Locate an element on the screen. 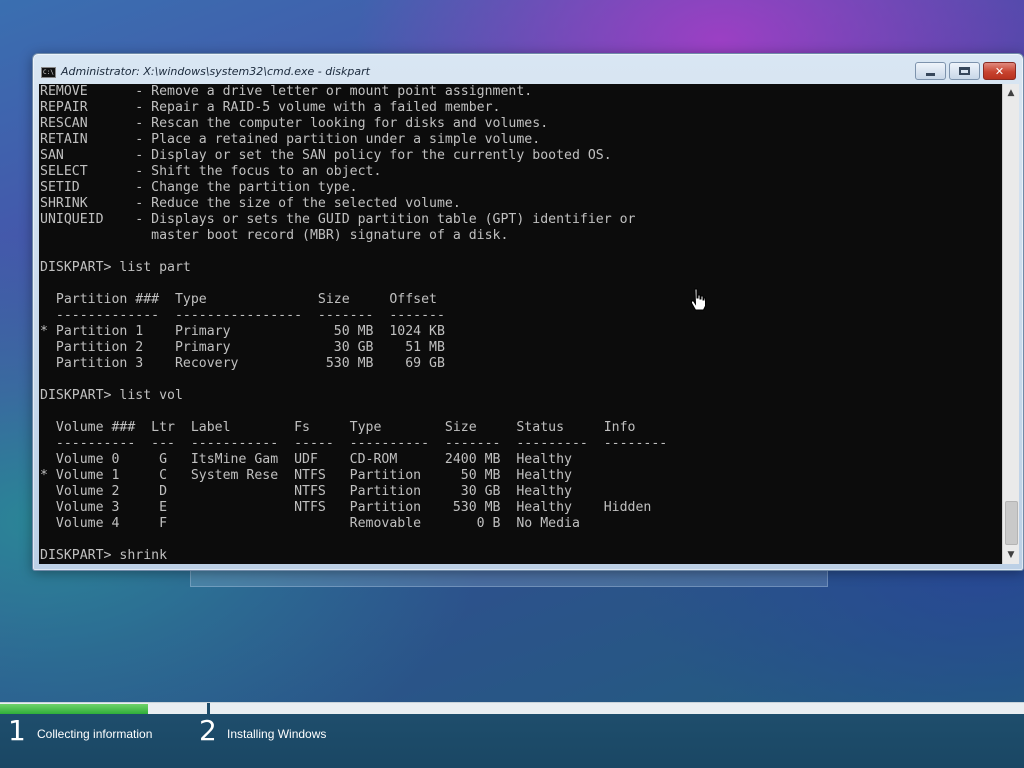 This screenshot has height=768, width=1024. step-label: Collecting information is located at coordinates (95, 734).